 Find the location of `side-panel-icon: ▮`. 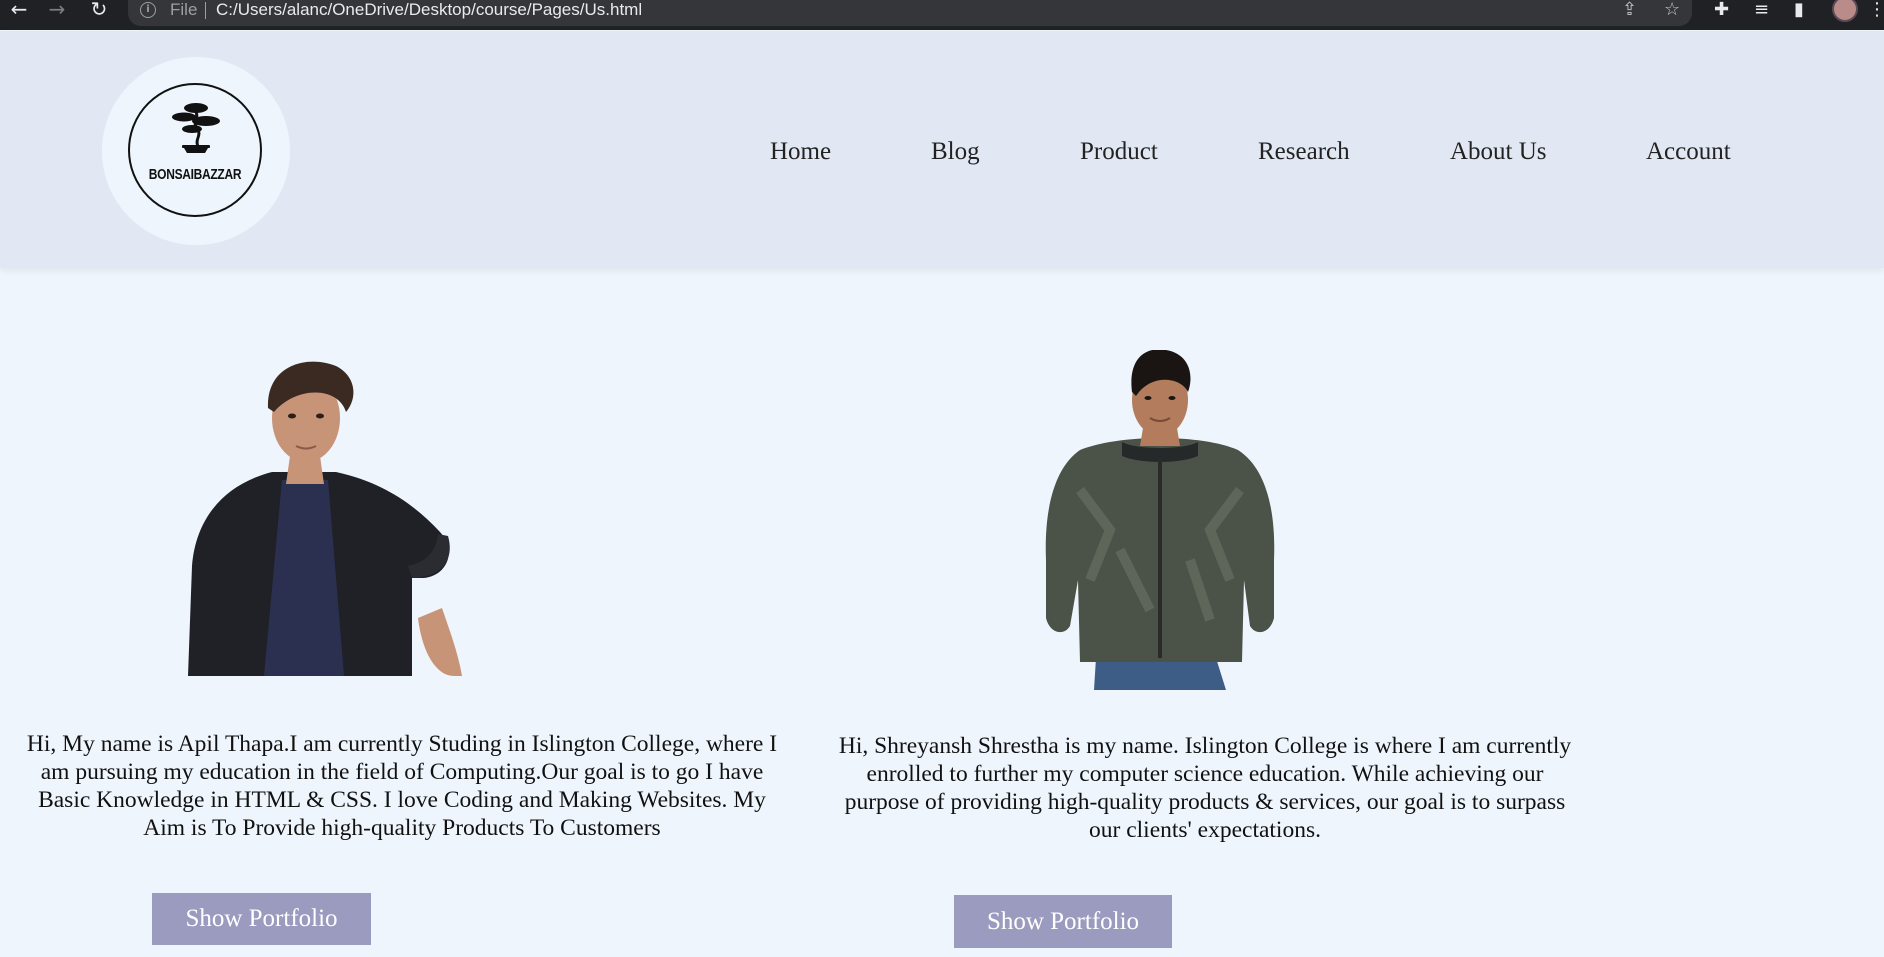

side-panel-icon: ▮ is located at coordinates (1799, 10).